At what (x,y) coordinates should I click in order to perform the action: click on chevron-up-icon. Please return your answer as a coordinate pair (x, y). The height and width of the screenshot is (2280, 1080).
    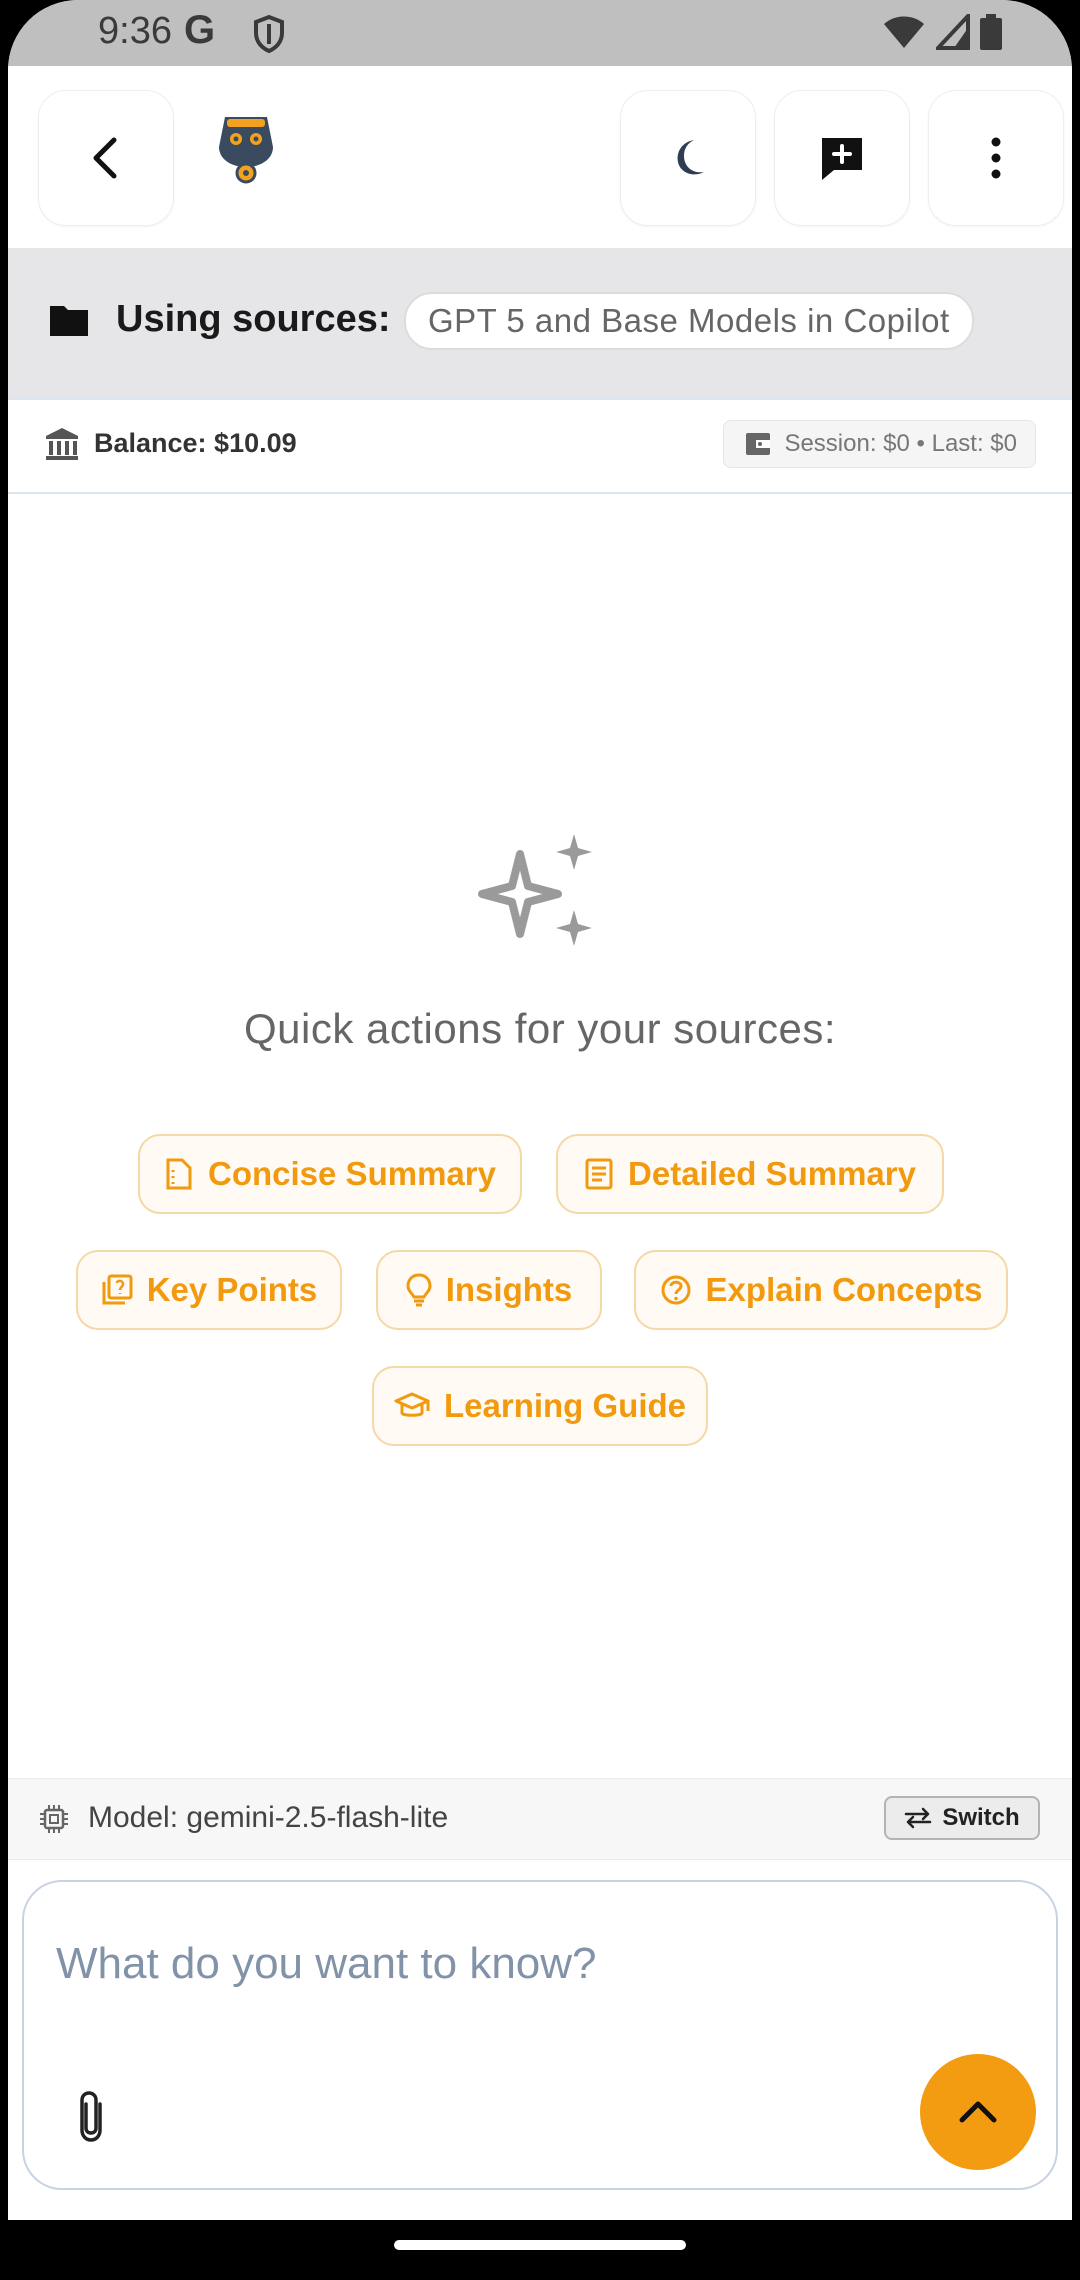
    Looking at the image, I should click on (978, 2112).